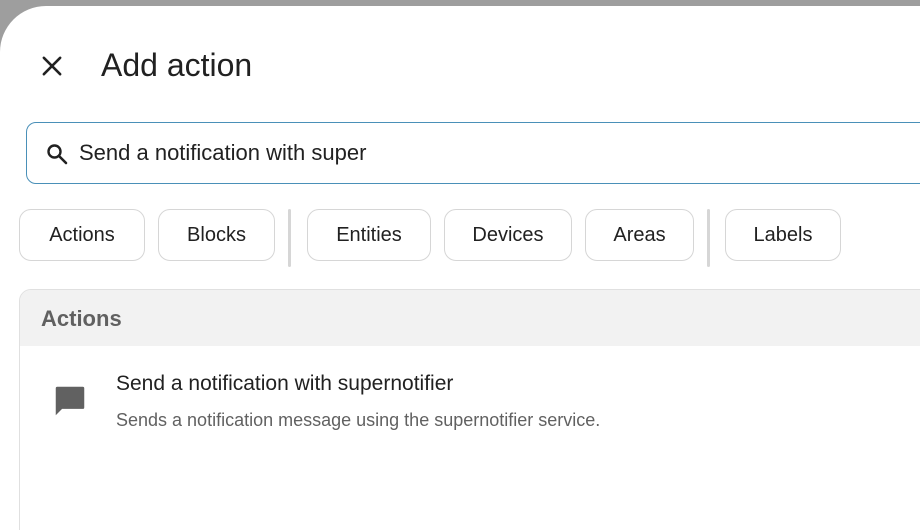 This screenshot has width=920, height=530. Describe the element at coordinates (285, 383) in the screenshot. I see `result-title: Send a notification with supernotifier` at that location.